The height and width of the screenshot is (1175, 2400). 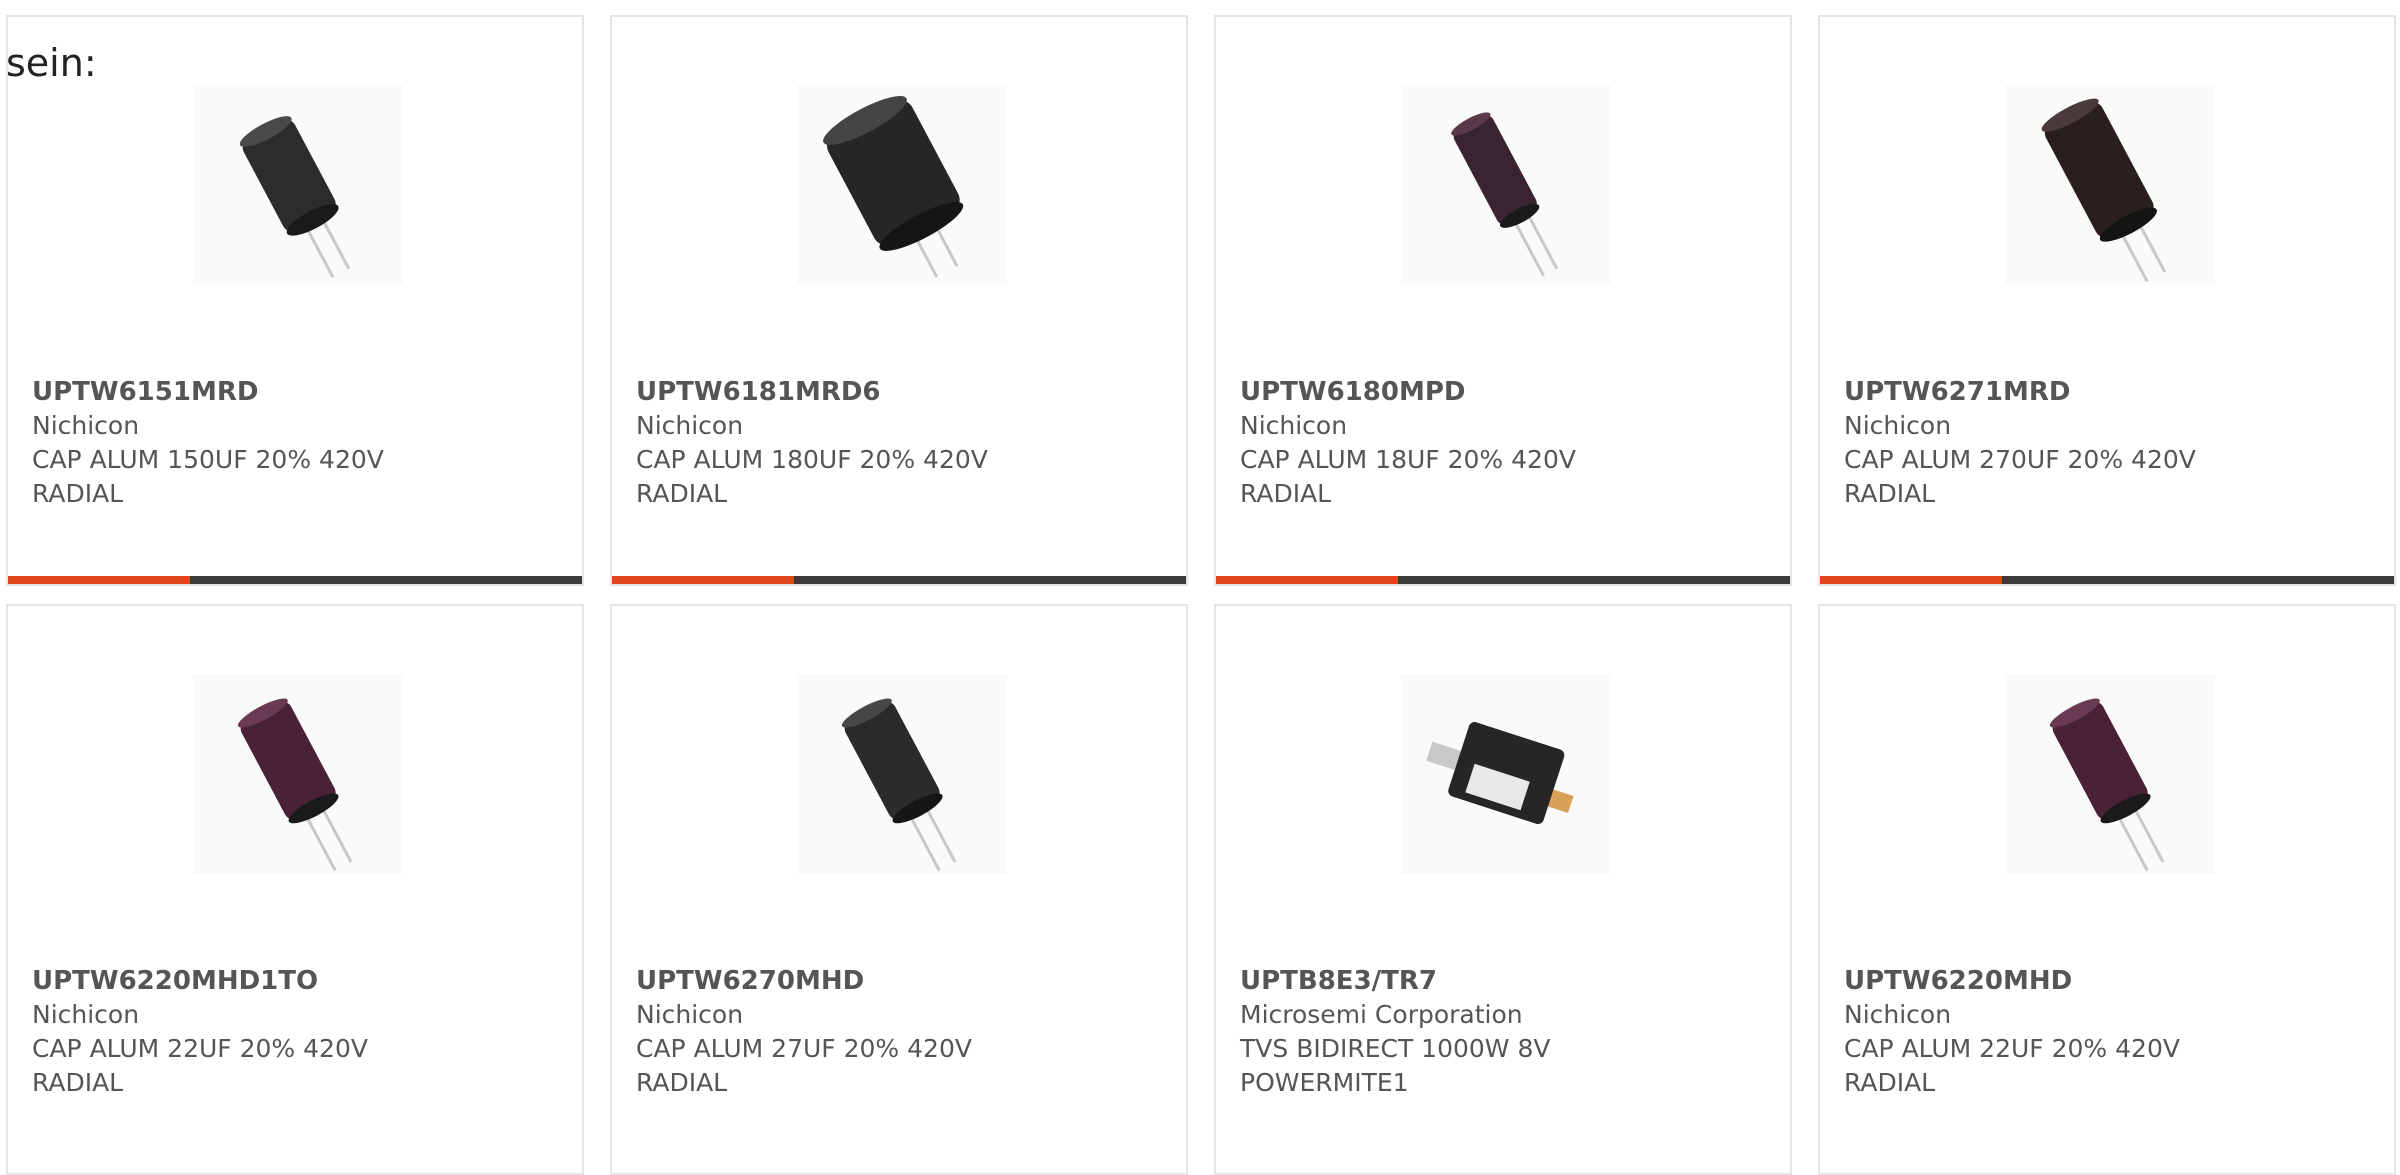 I want to click on description: TVS BIDIRECT 1000W 8V POWERMITE1, so click(x=1395, y=1065).